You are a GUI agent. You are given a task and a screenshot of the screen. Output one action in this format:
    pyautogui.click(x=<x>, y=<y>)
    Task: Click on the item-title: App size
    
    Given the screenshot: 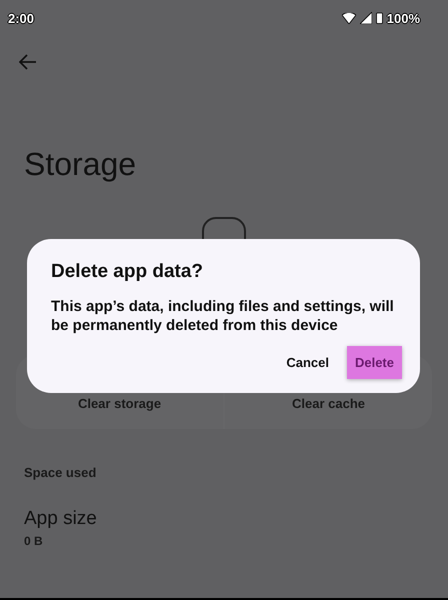 What is the action you would take?
    pyautogui.click(x=61, y=519)
    